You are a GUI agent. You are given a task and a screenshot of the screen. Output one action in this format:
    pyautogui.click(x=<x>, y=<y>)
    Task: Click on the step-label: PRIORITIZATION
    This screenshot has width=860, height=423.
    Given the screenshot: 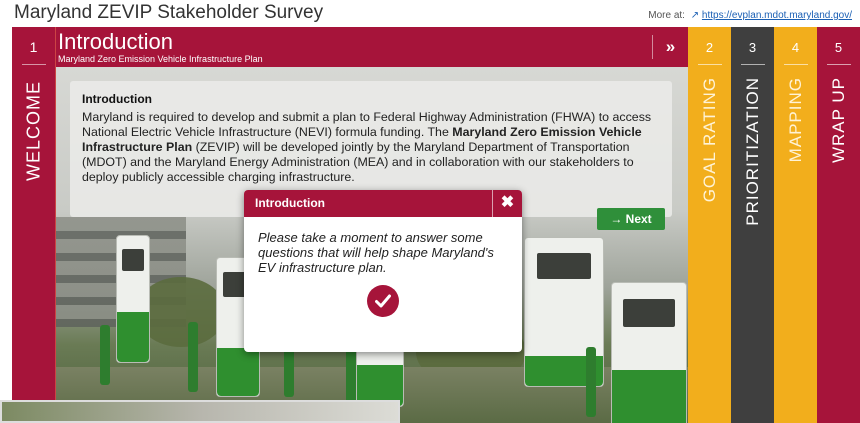 What is the action you would take?
    pyautogui.click(x=752, y=151)
    